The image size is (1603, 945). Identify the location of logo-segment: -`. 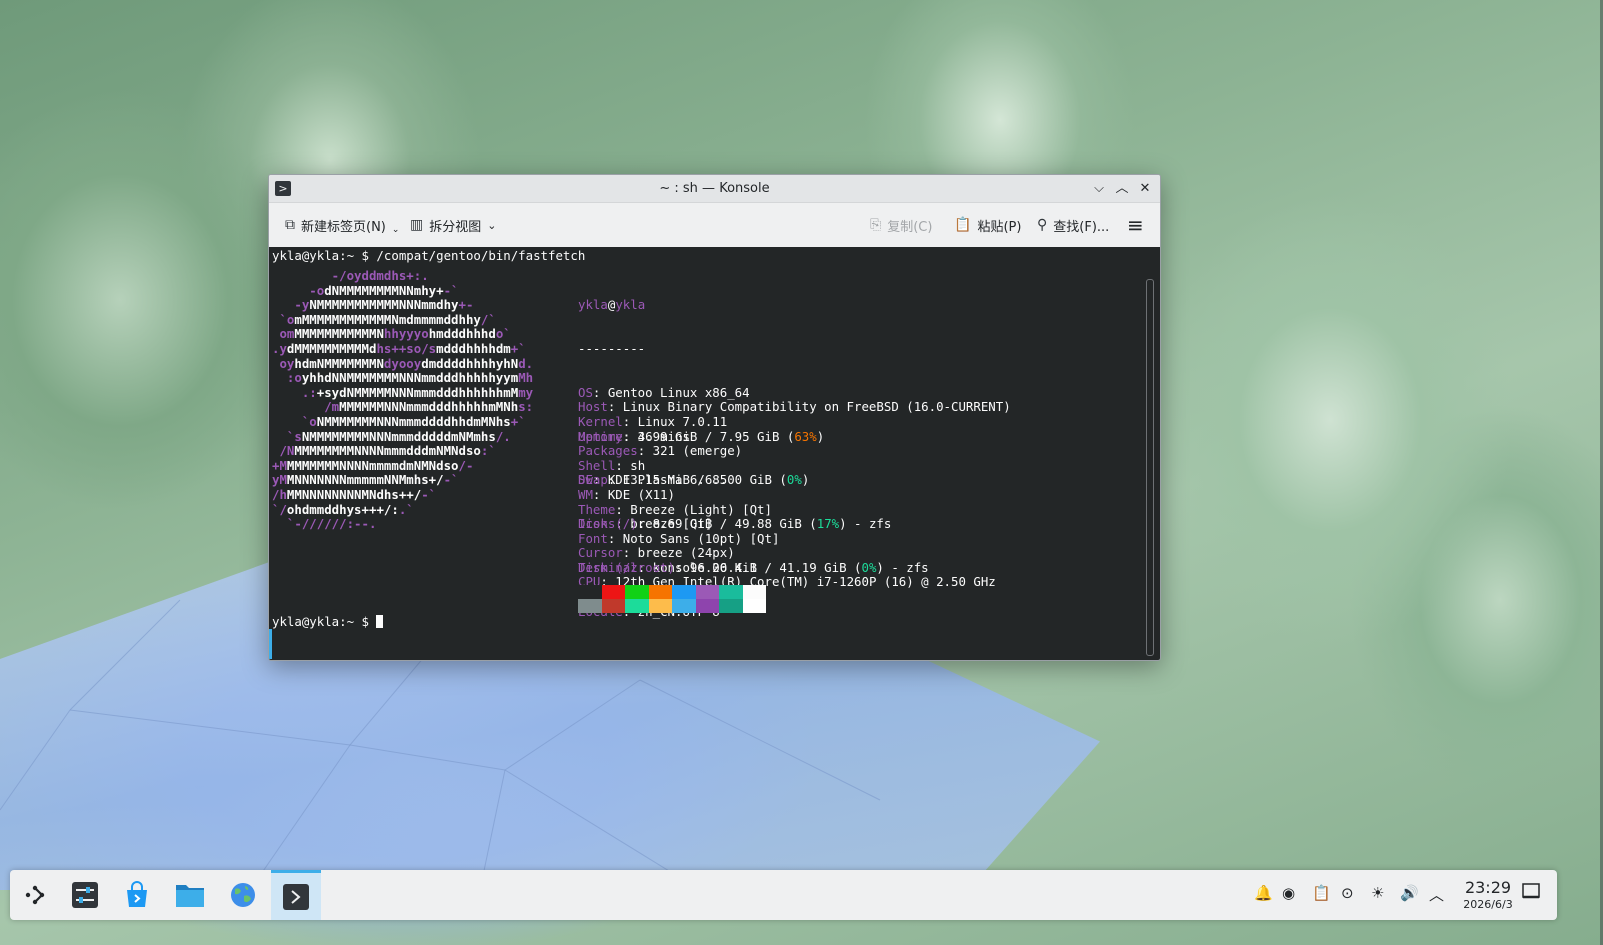
(451, 290).